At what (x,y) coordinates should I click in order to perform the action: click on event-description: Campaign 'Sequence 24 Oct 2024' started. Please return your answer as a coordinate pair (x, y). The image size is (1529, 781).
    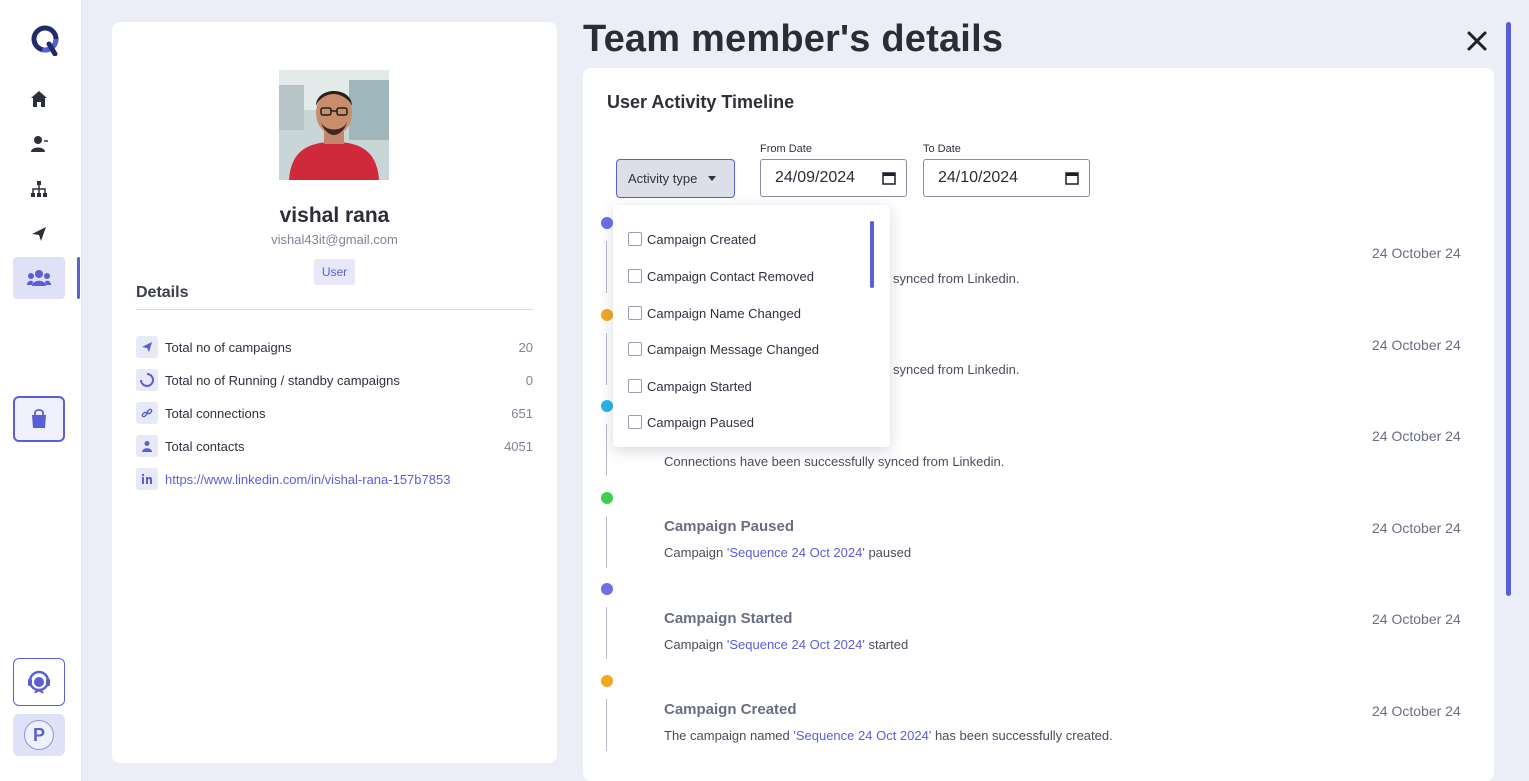
    Looking at the image, I should click on (786, 644).